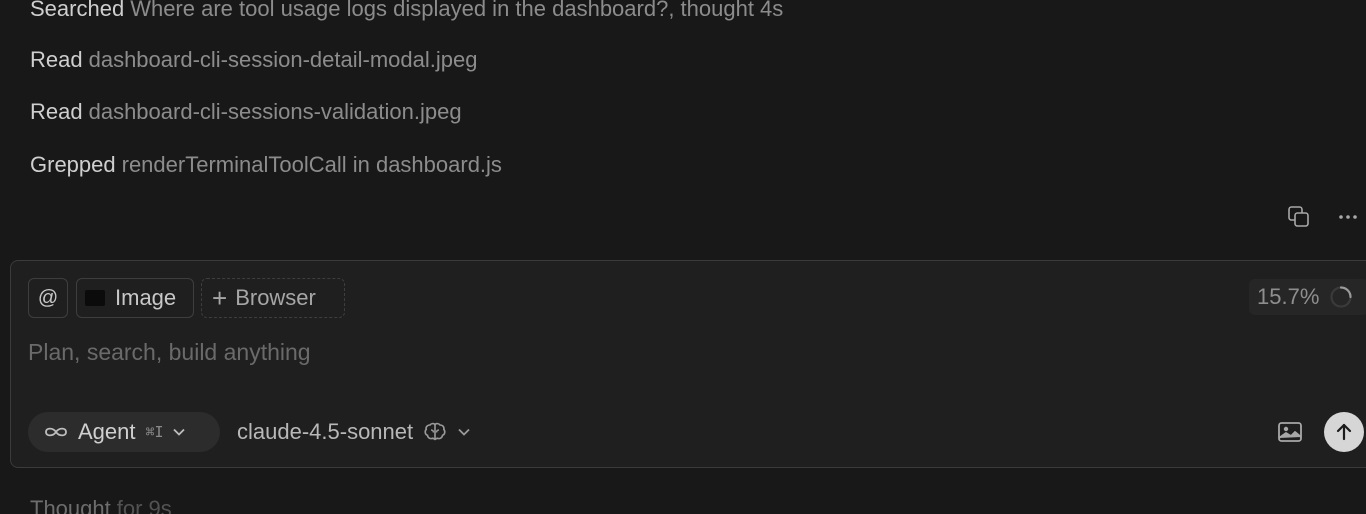 The height and width of the screenshot is (514, 1366). I want to click on tool-log-verb: Grepped, so click(73, 164).